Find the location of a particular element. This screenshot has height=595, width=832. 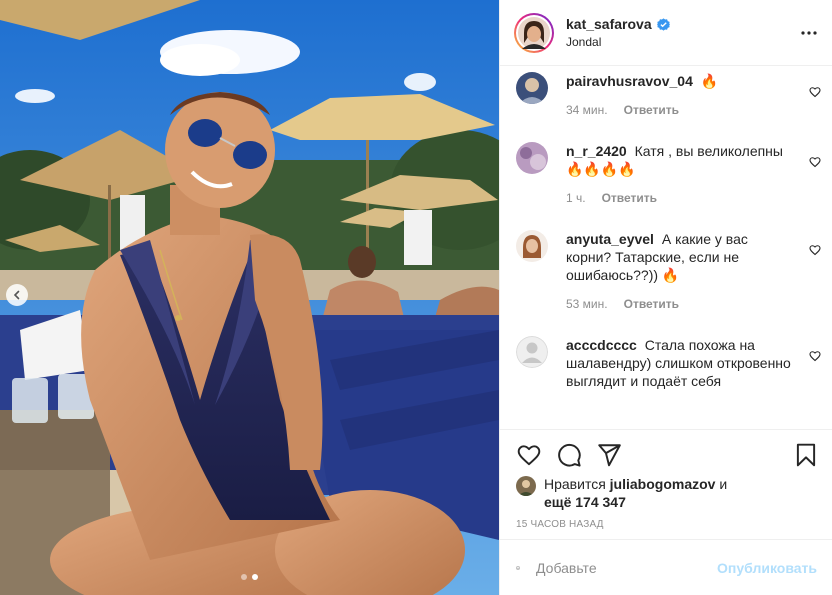

author-avatar is located at coordinates (534, 32).